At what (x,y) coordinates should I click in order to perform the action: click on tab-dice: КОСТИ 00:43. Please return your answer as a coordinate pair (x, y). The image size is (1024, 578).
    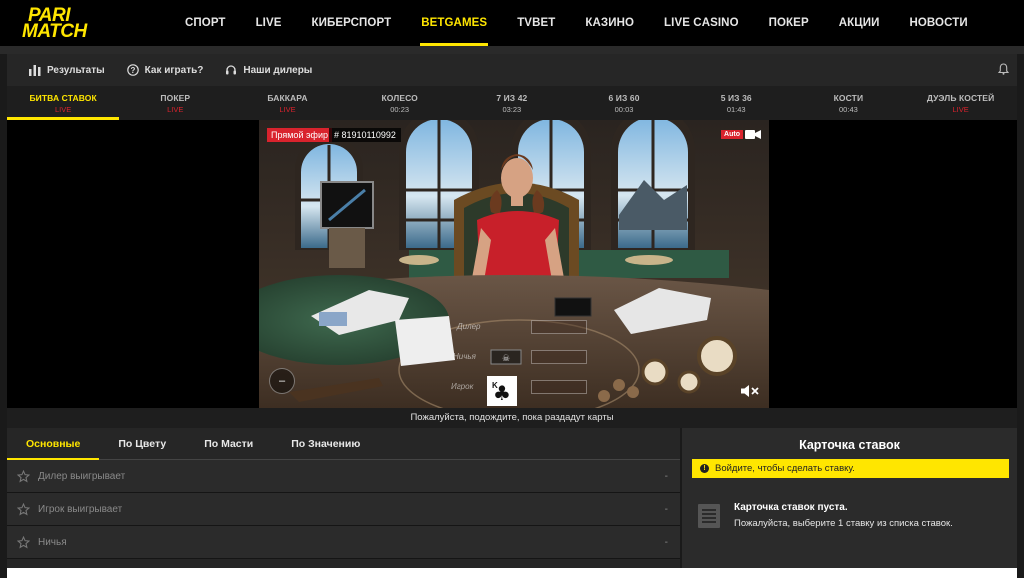
    Looking at the image, I should click on (848, 103).